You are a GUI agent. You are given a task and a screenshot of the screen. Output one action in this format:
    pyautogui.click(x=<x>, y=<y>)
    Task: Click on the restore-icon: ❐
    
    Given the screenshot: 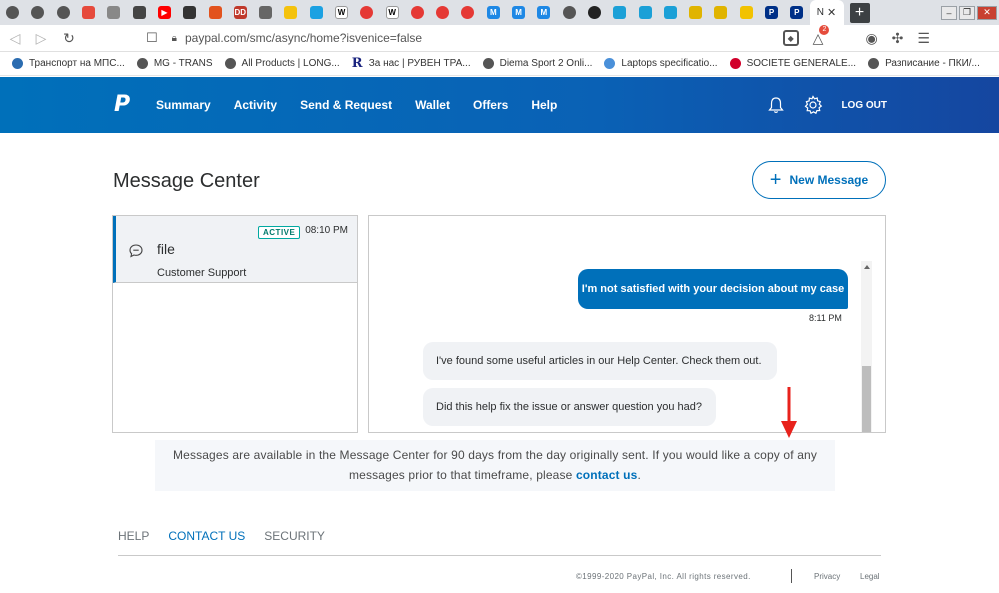 What is the action you would take?
    pyautogui.click(x=967, y=12)
    